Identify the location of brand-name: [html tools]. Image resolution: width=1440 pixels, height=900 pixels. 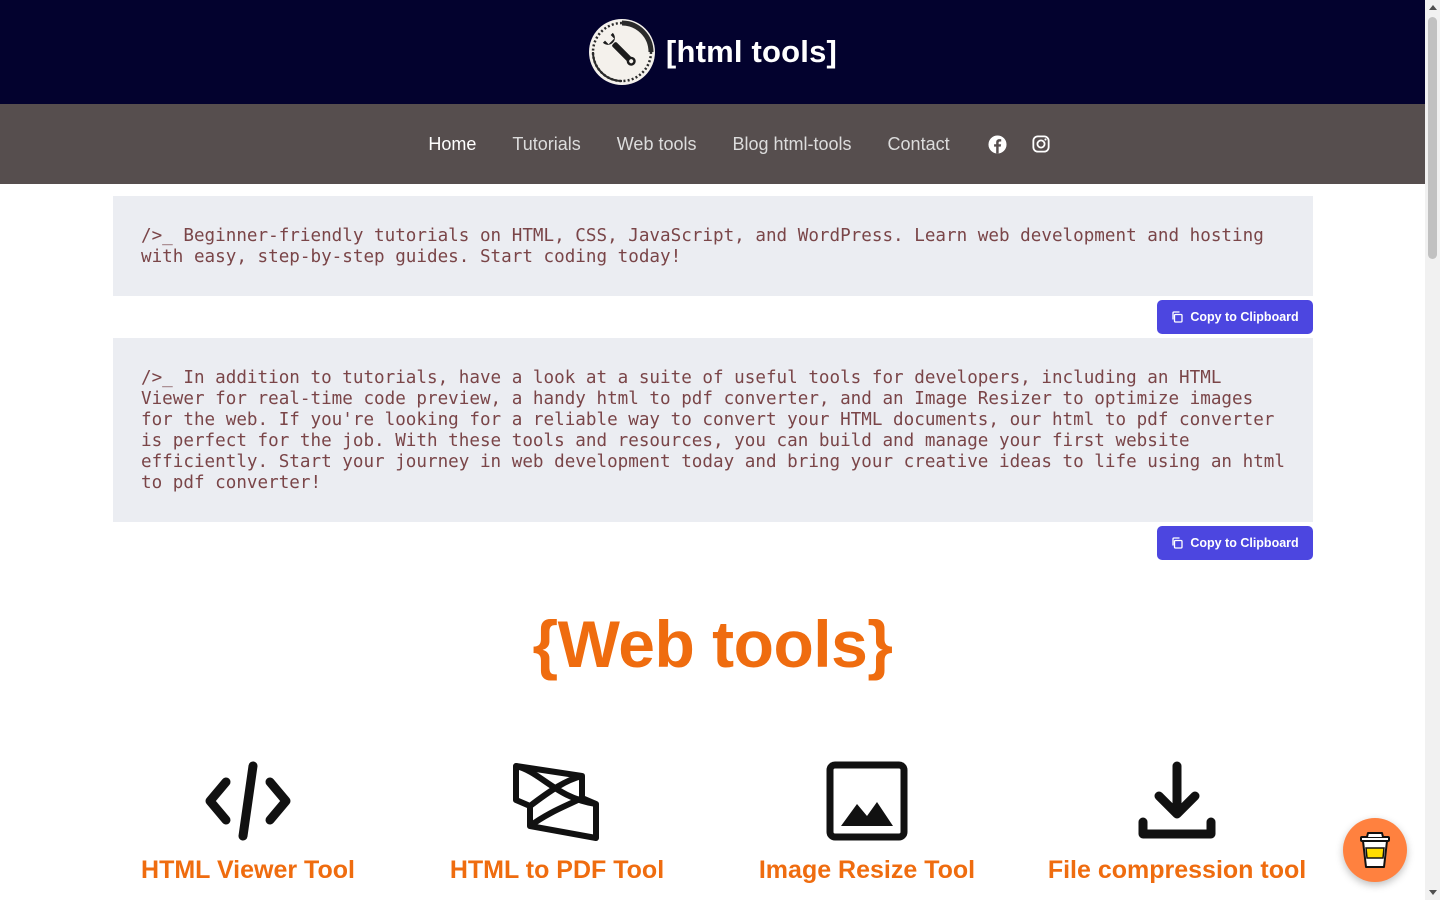
(751, 51).